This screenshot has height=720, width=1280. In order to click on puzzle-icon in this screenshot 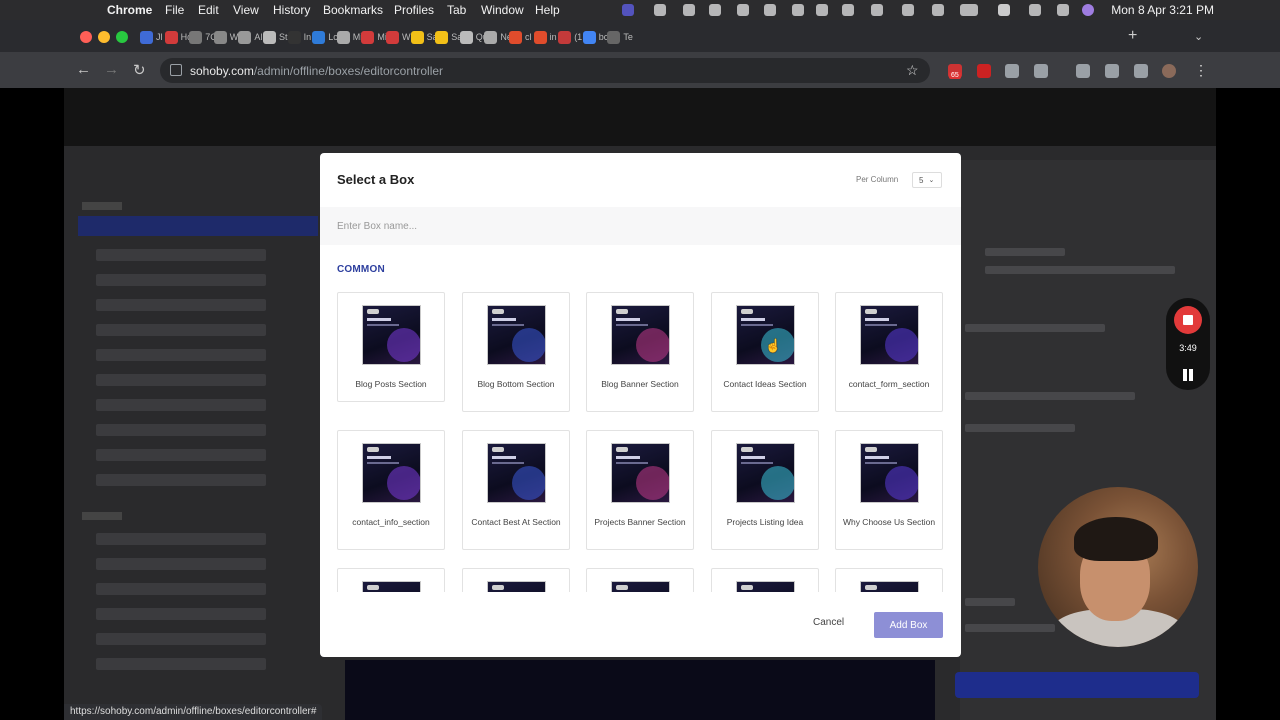, I will do `click(1041, 71)`.